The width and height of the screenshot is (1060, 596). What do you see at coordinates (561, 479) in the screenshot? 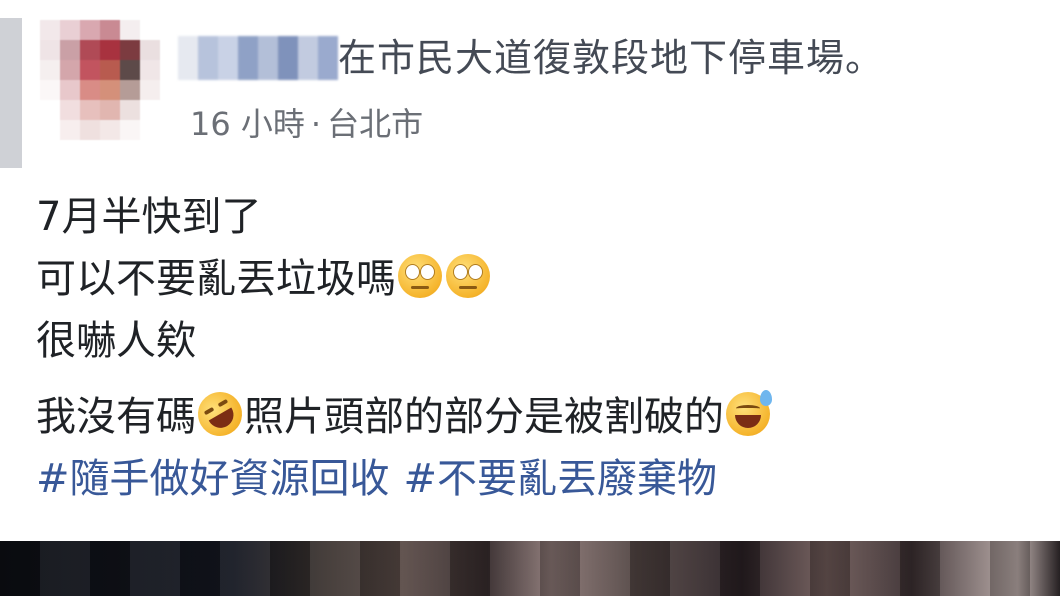
I see `hashtag-no-littering: #不要亂丟廢棄物` at bounding box center [561, 479].